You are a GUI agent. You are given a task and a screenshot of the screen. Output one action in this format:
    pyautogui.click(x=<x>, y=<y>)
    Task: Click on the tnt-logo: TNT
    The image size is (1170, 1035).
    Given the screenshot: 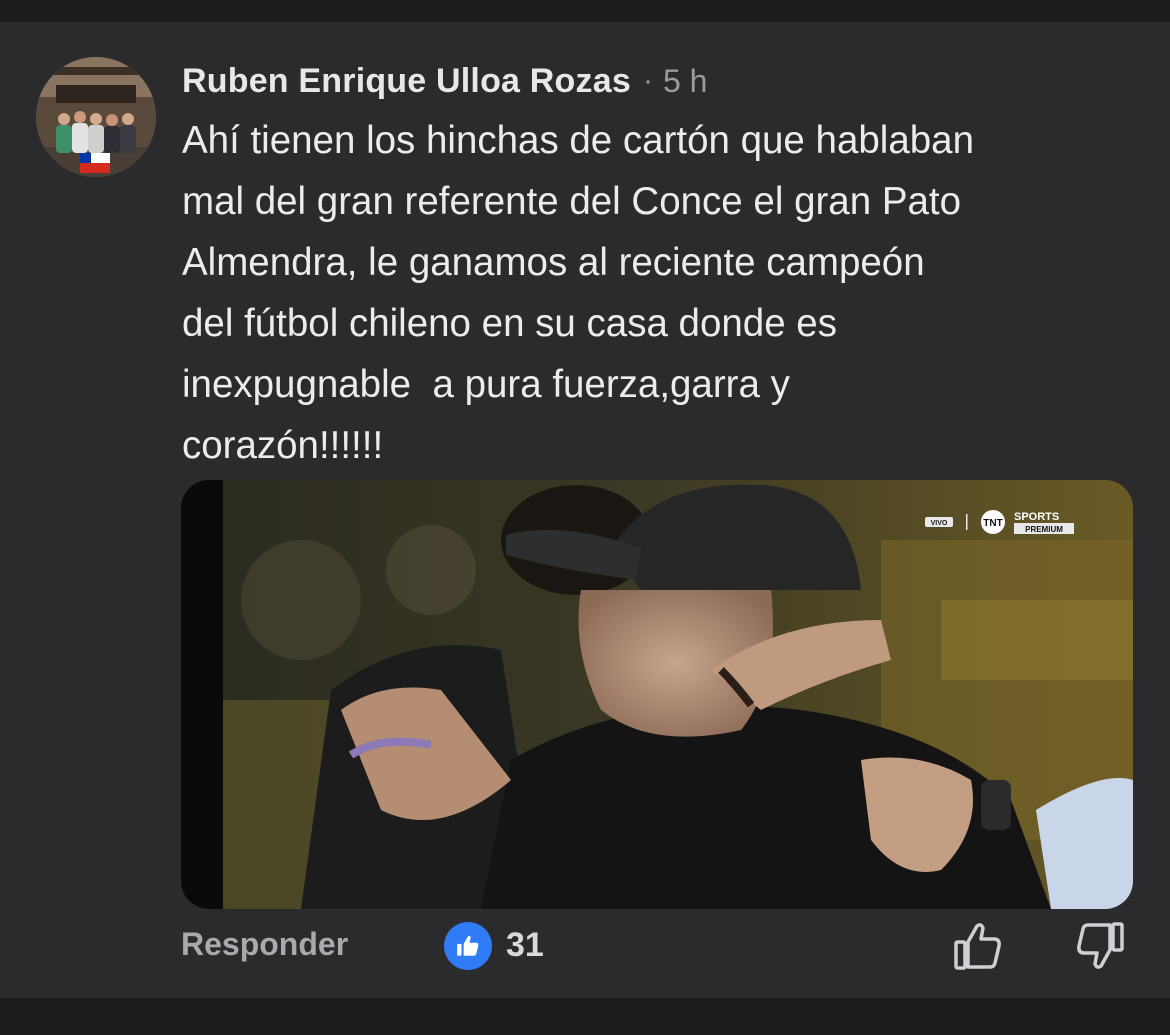 What is the action you would take?
    pyautogui.click(x=992, y=523)
    